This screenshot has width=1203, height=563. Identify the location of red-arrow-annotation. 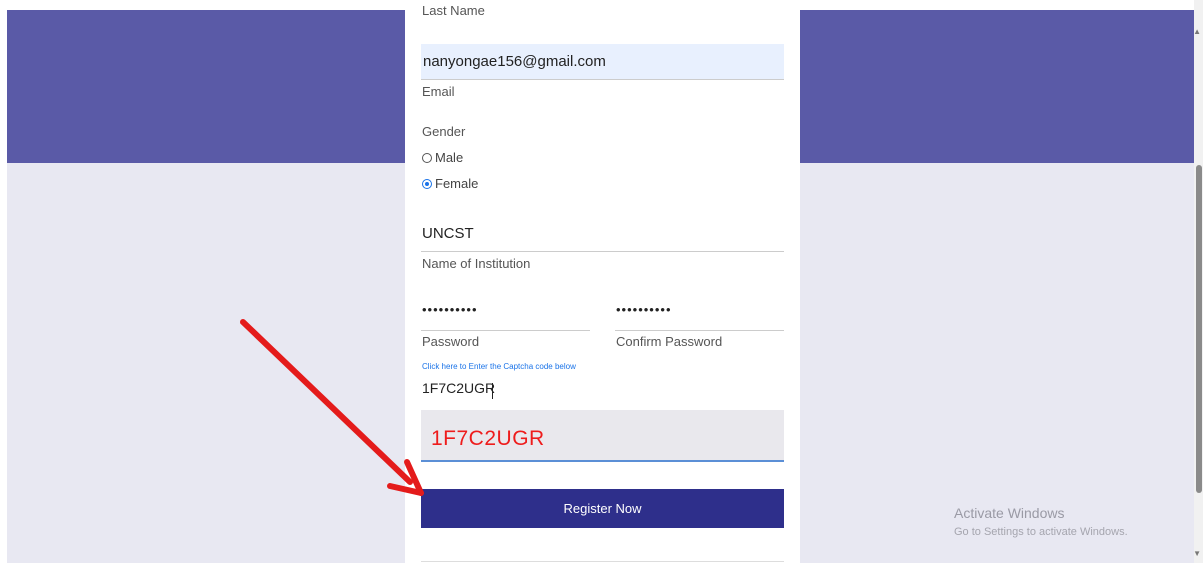
(332, 407).